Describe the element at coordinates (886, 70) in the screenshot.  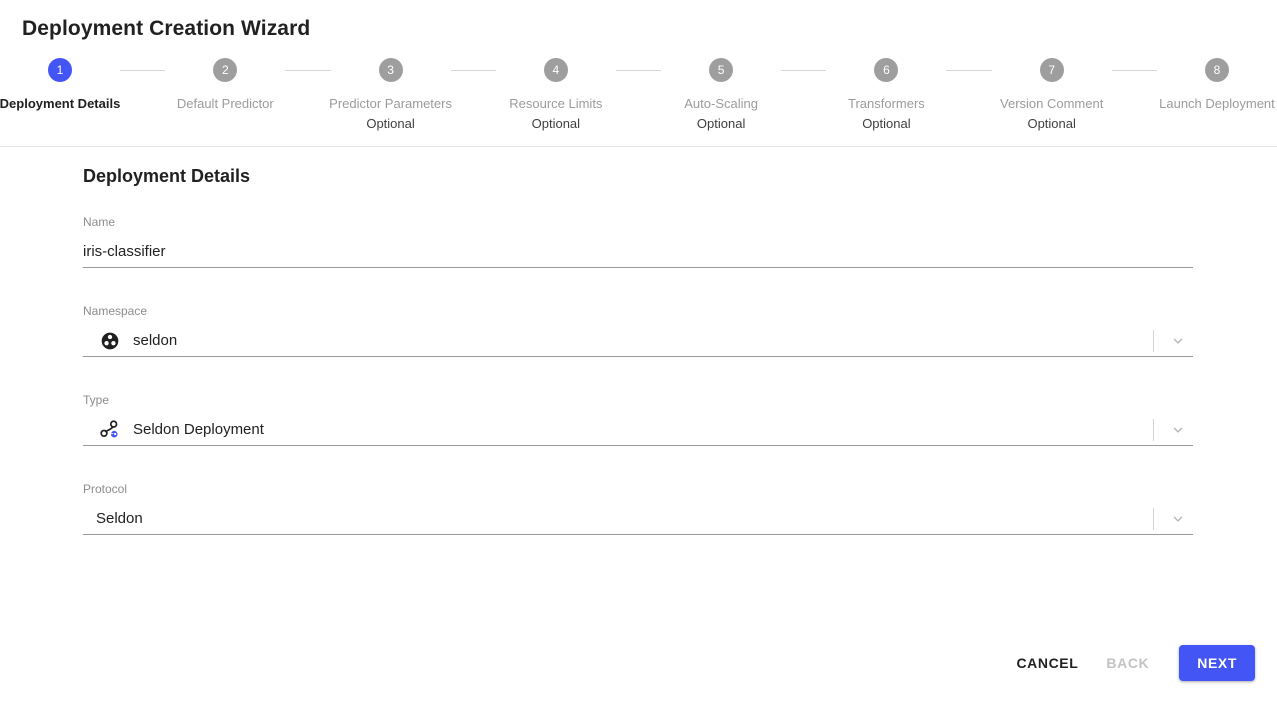
I see `step-number-badge-6: 6` at that location.